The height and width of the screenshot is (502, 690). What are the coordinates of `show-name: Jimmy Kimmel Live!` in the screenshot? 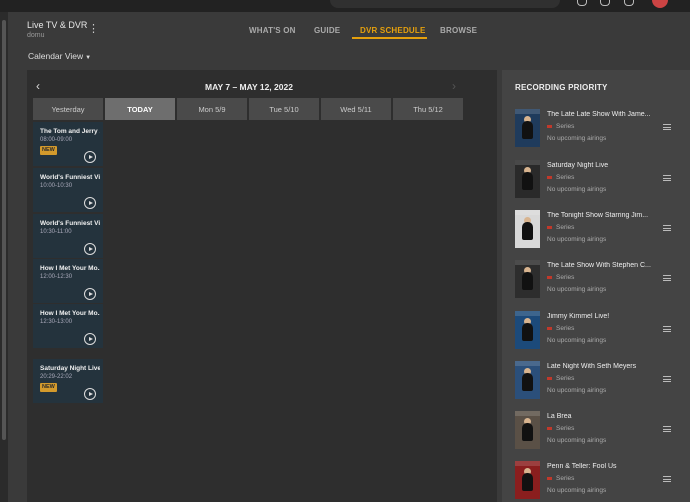 It's located at (578, 316).